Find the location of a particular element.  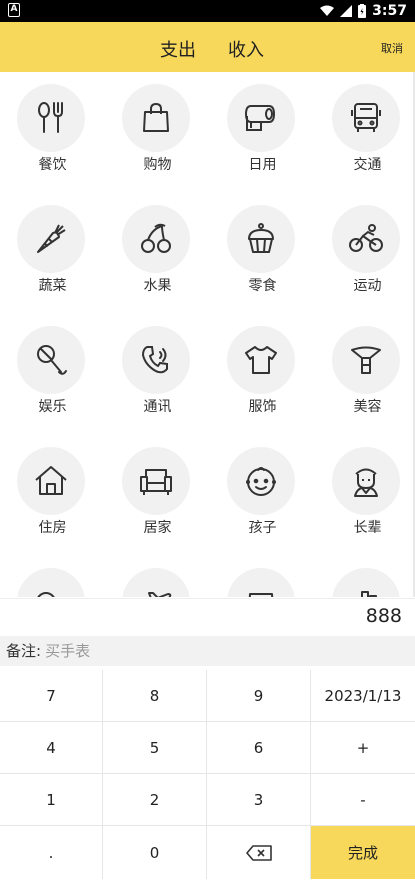

category-elders: 长辈 is located at coordinates (365, 495).